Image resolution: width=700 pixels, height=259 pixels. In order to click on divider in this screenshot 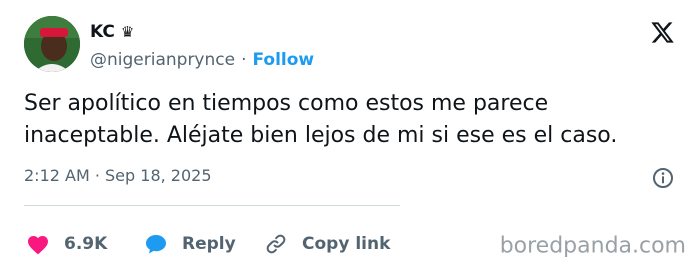, I will do `click(212, 205)`.